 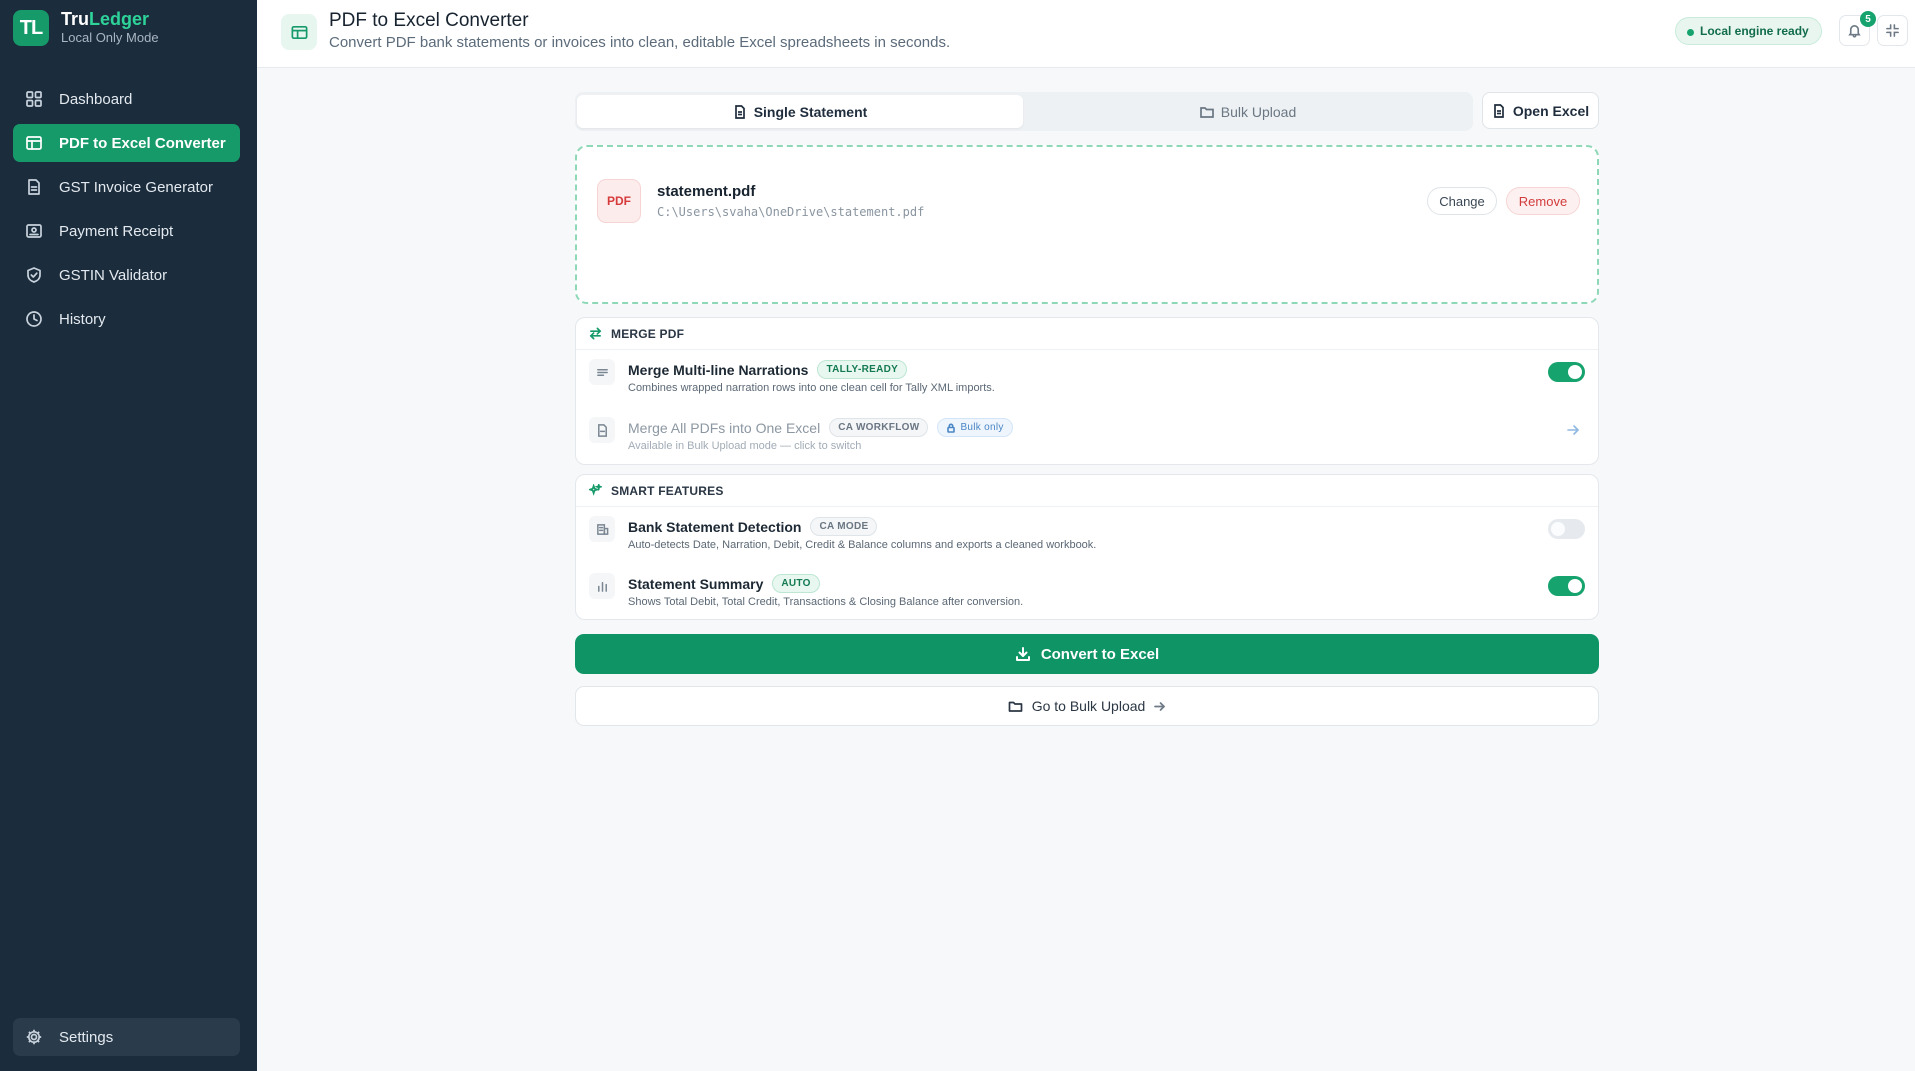 I want to click on auto-tag: AUTO, so click(x=796, y=583).